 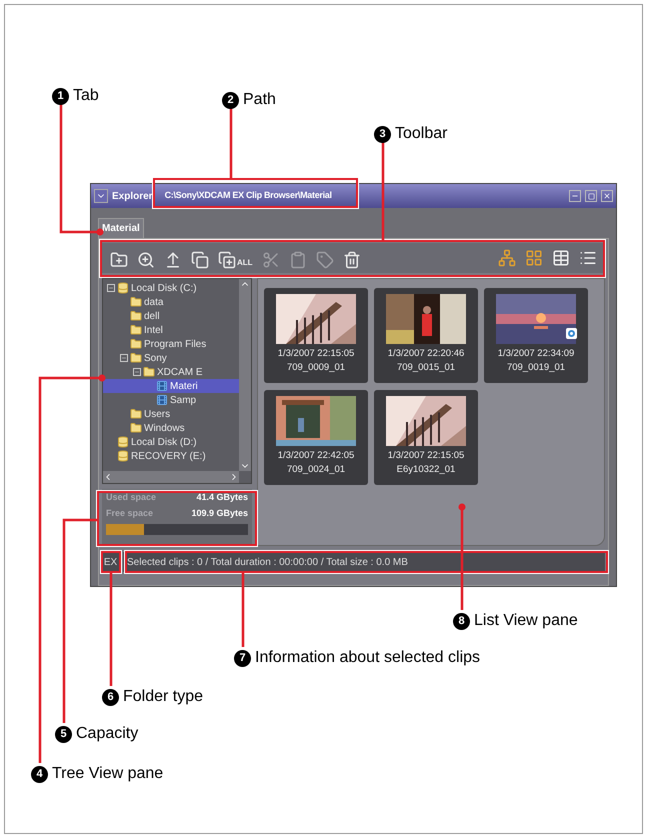 What do you see at coordinates (248, 195) in the screenshot?
I see `path-text: C:\Sony\XDCAM EX Clip Browser\Material` at bounding box center [248, 195].